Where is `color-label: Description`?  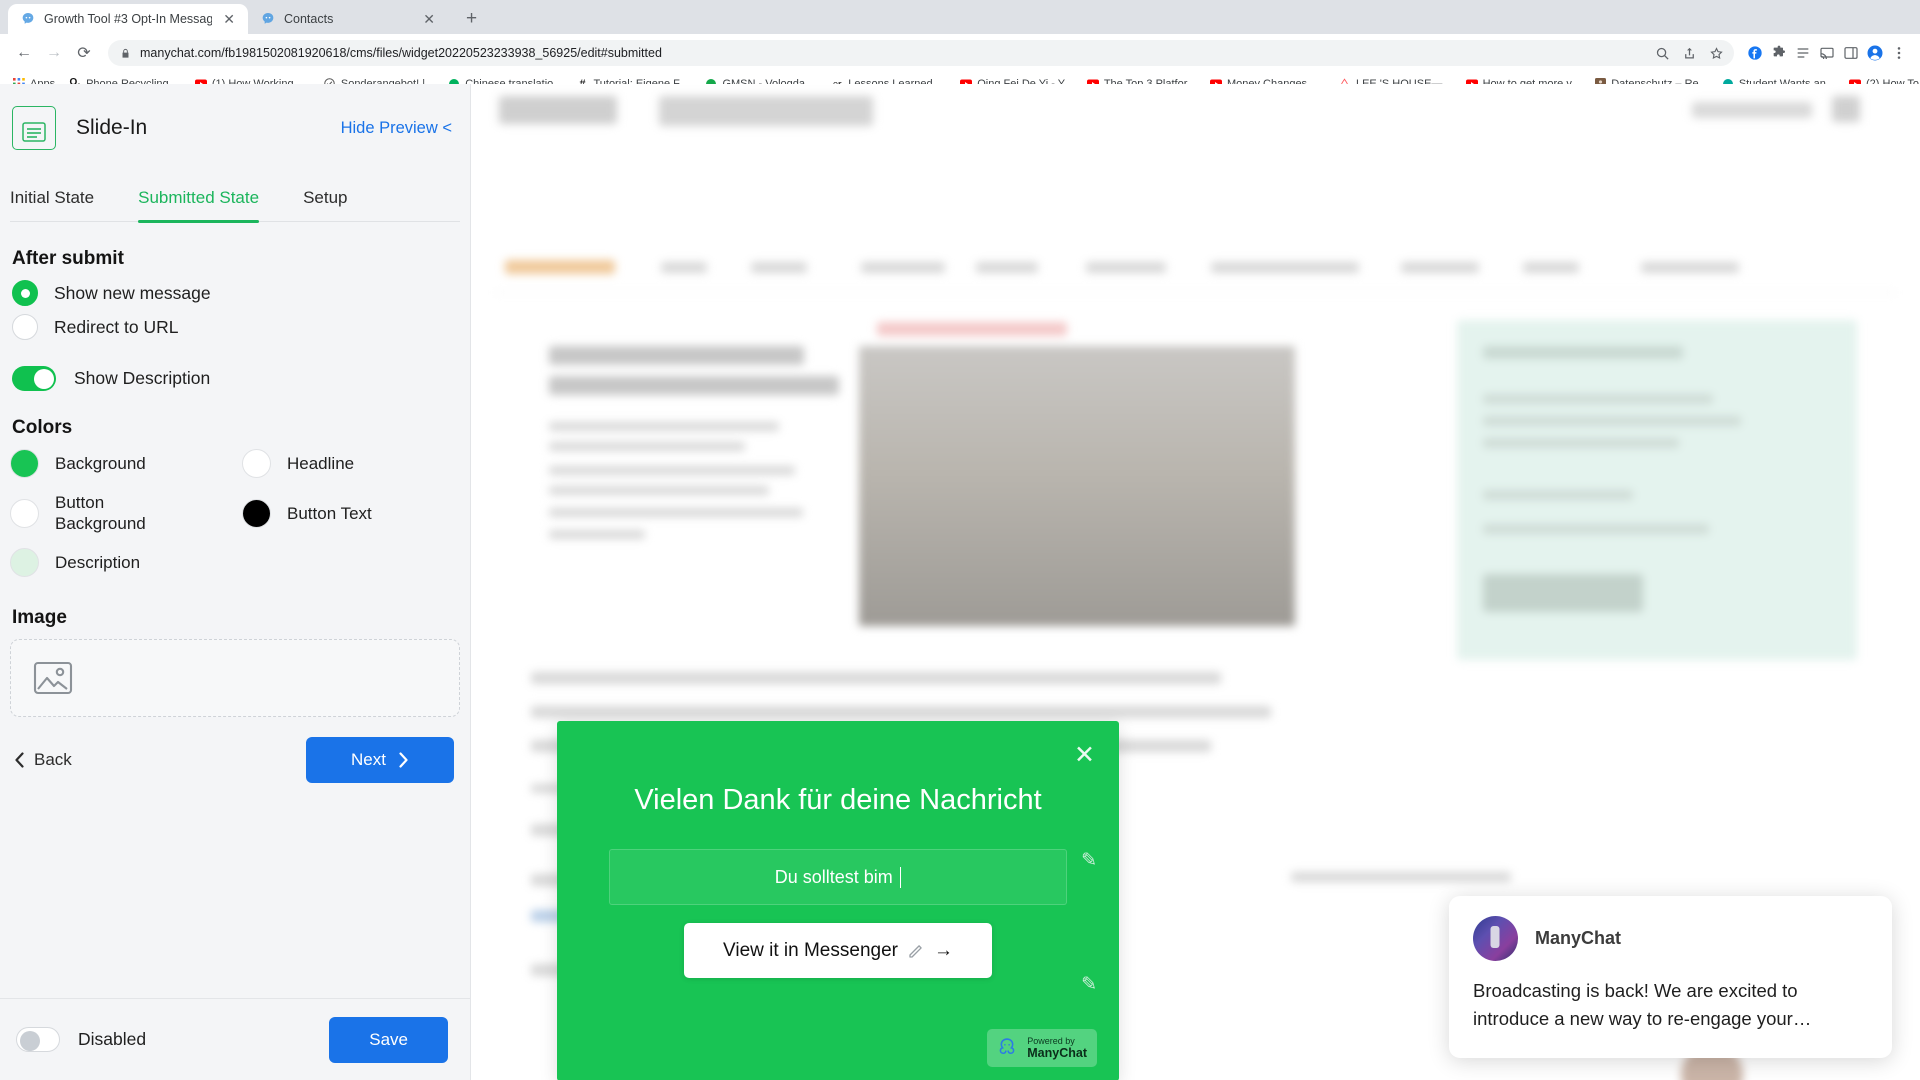
color-label: Description is located at coordinates (98, 563).